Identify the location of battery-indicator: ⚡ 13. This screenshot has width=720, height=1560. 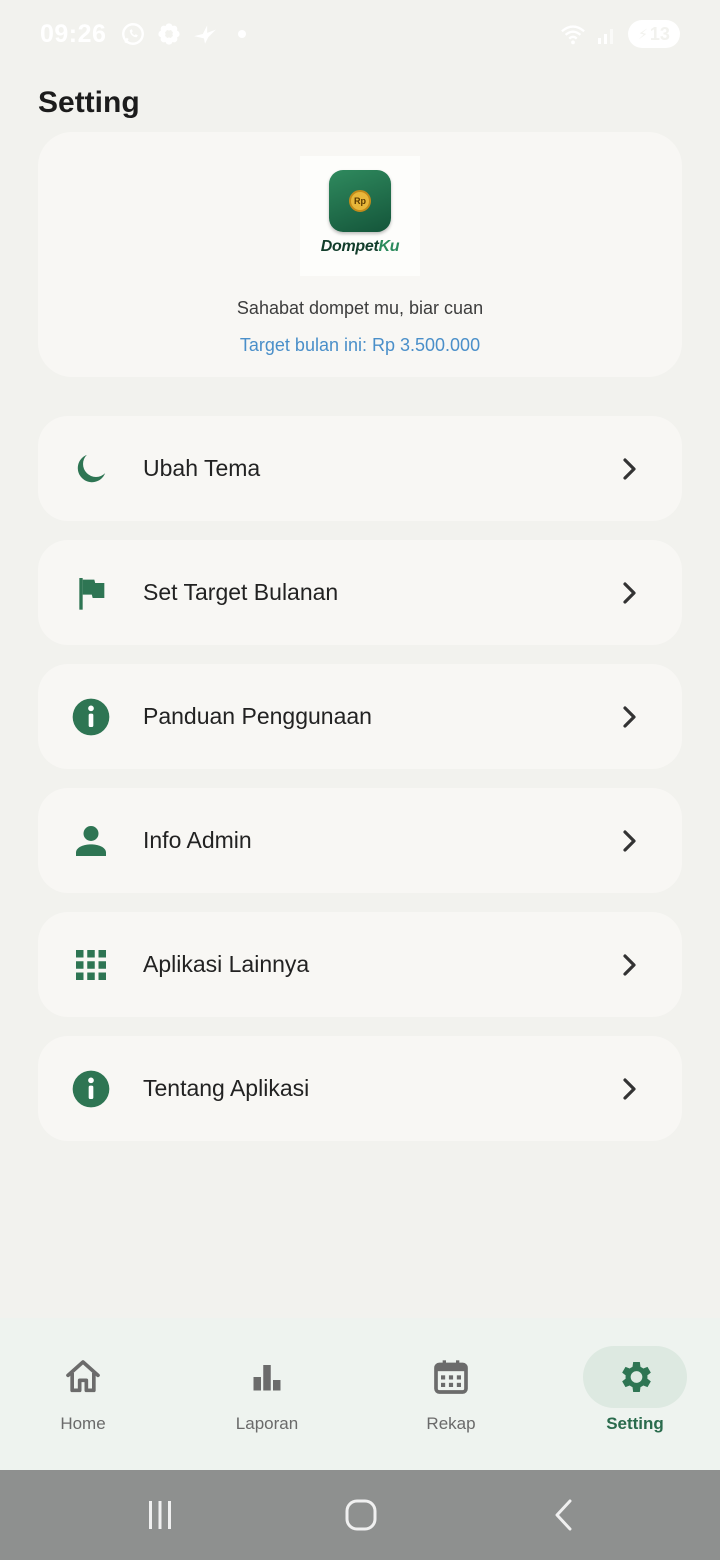
(654, 34).